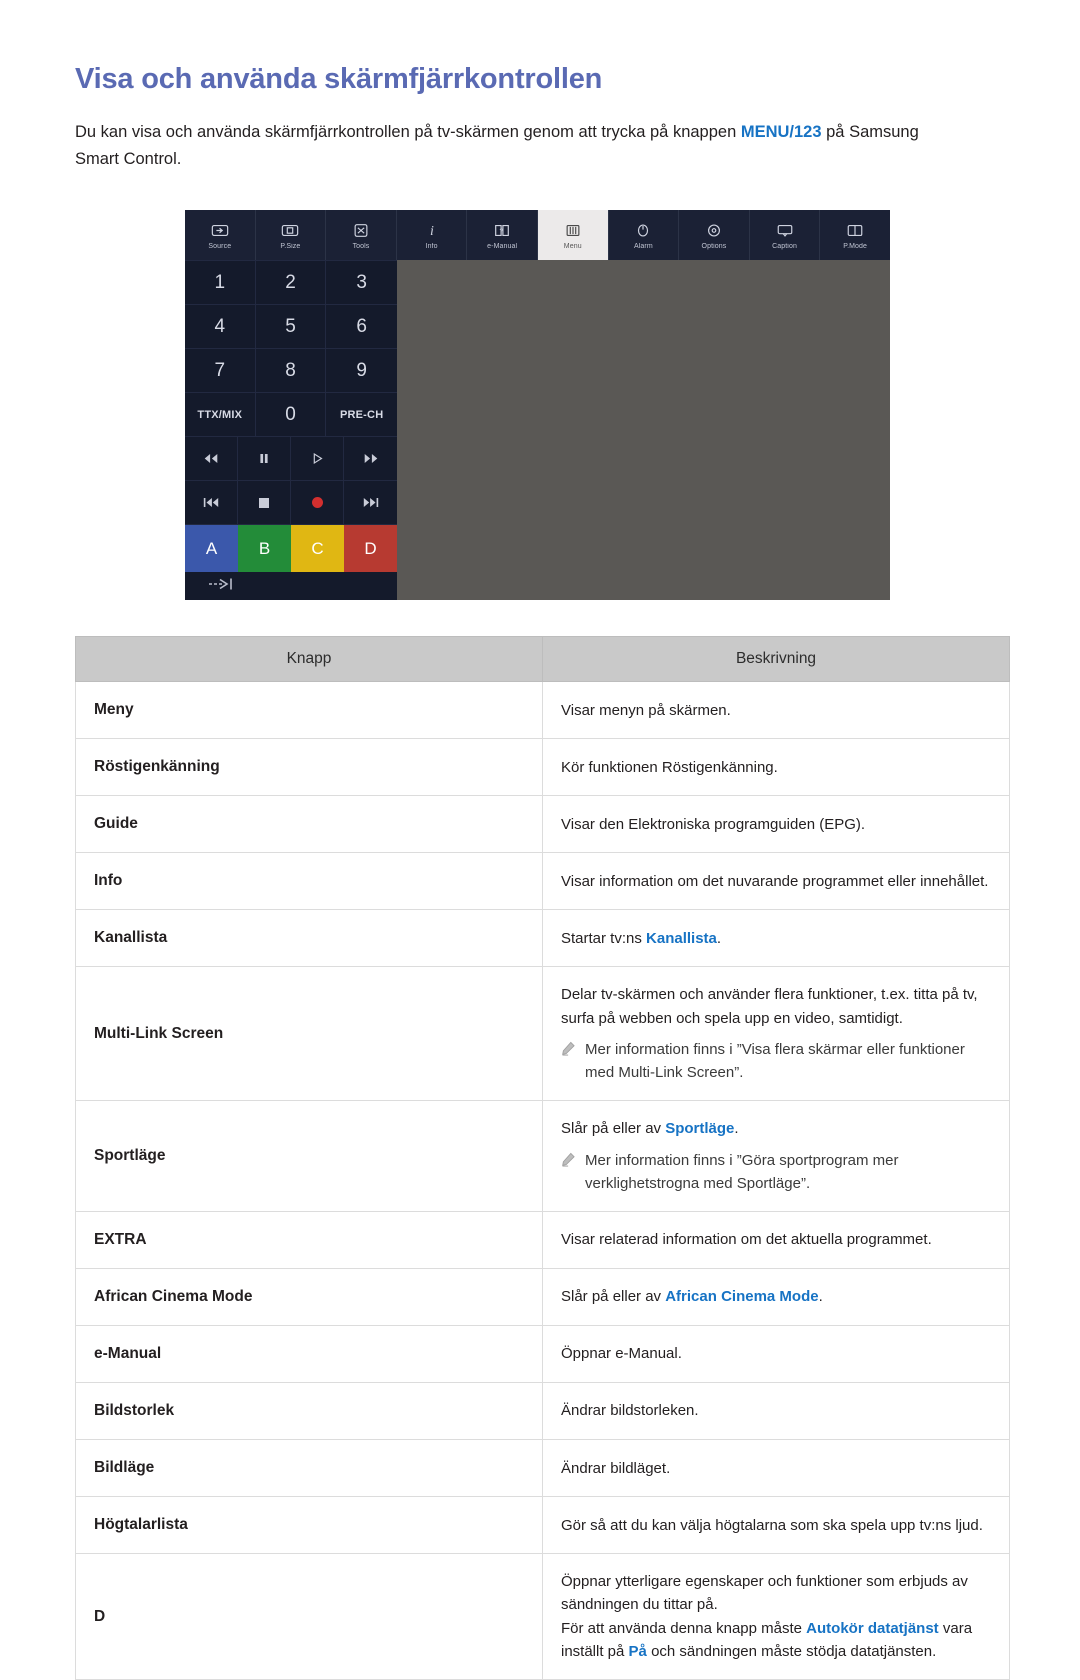  I want to click on button-name-cell: African Cinema Mode, so click(309, 1297).